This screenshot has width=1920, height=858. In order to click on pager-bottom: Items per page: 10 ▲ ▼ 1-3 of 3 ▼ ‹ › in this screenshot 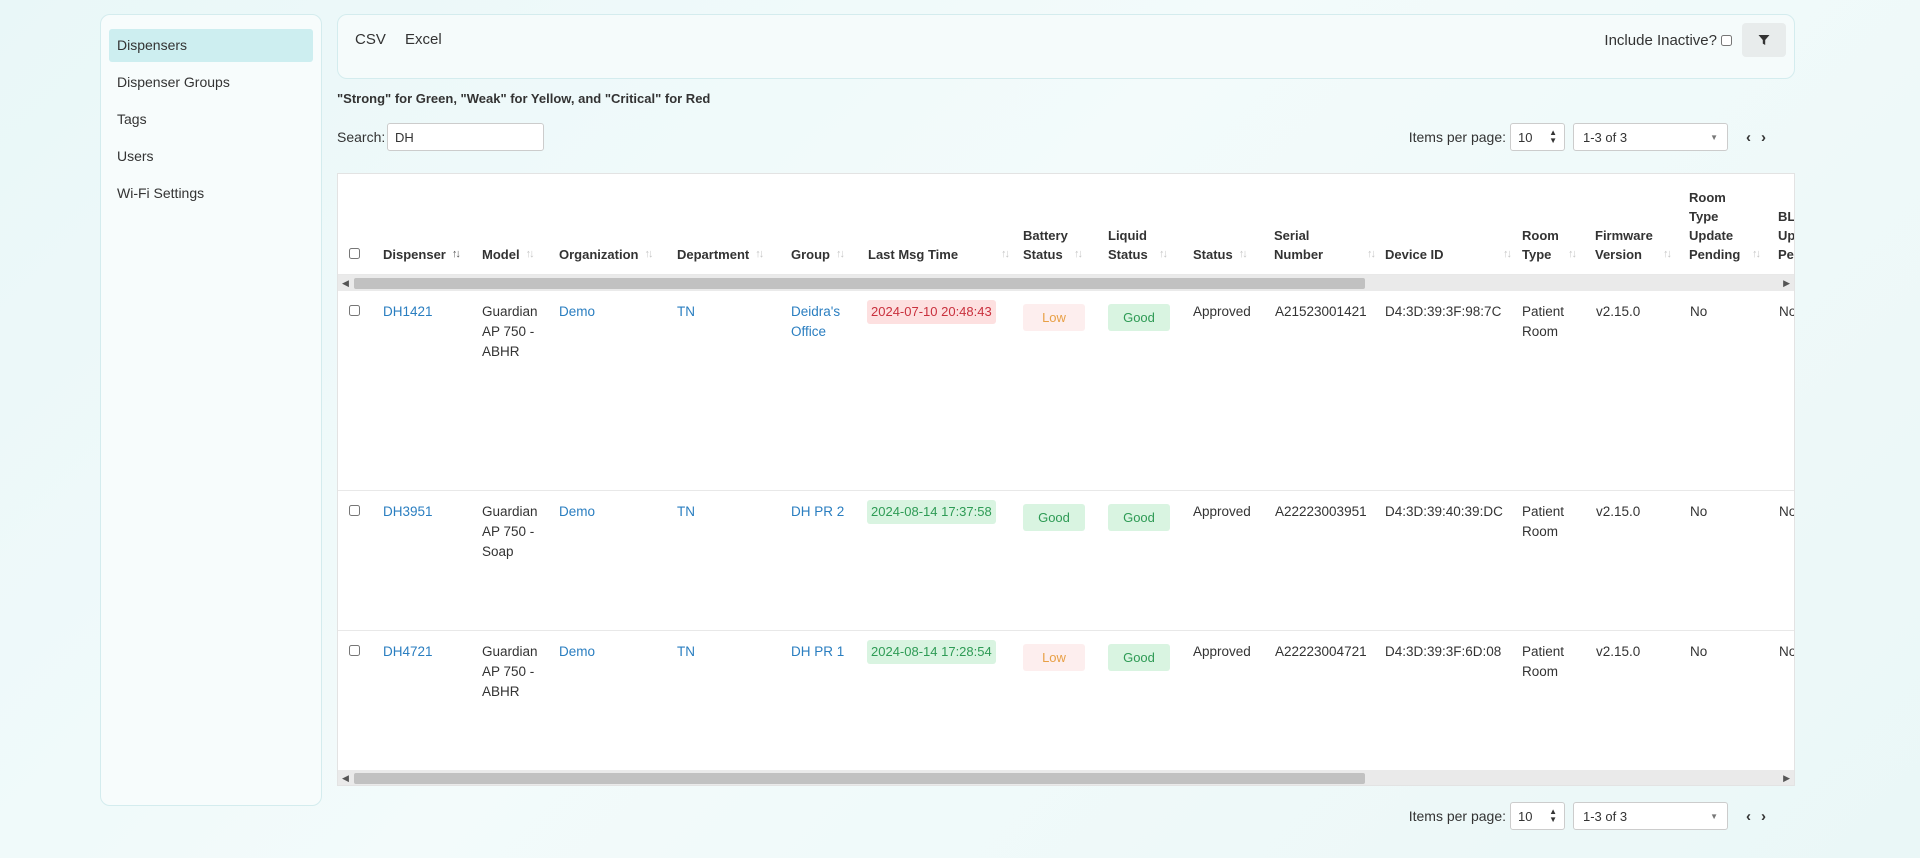, I will do `click(1592, 816)`.